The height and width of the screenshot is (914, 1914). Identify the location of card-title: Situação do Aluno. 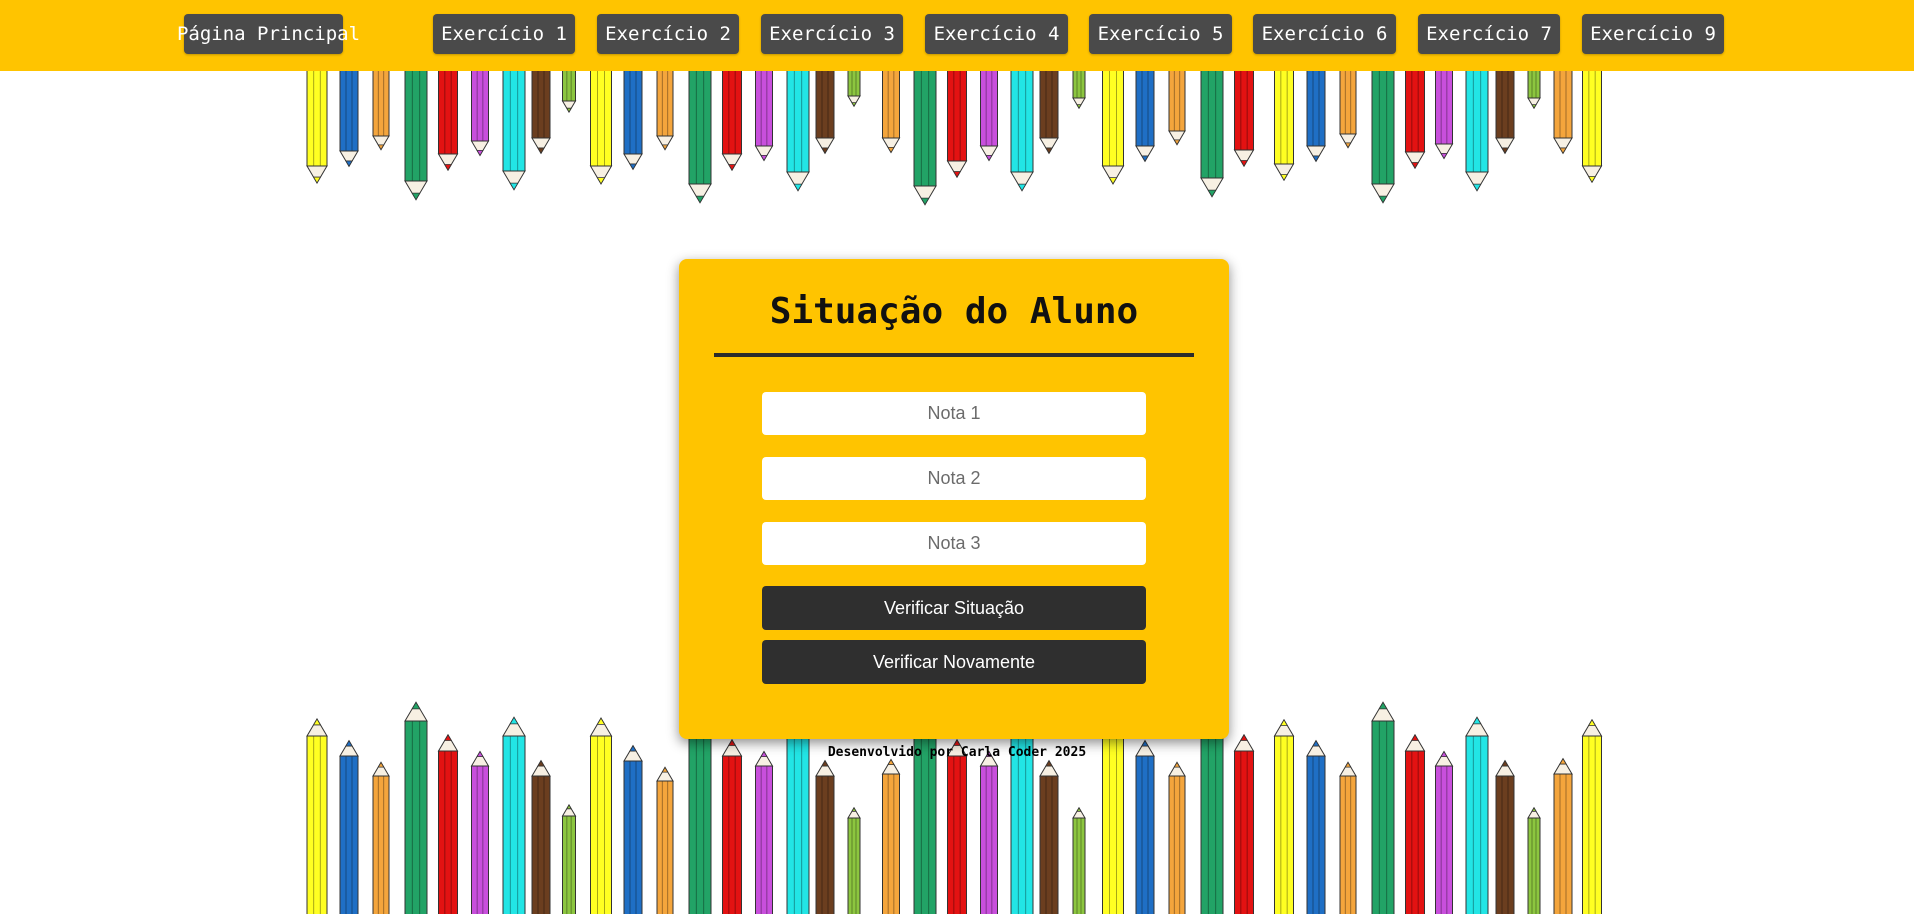
(954, 311).